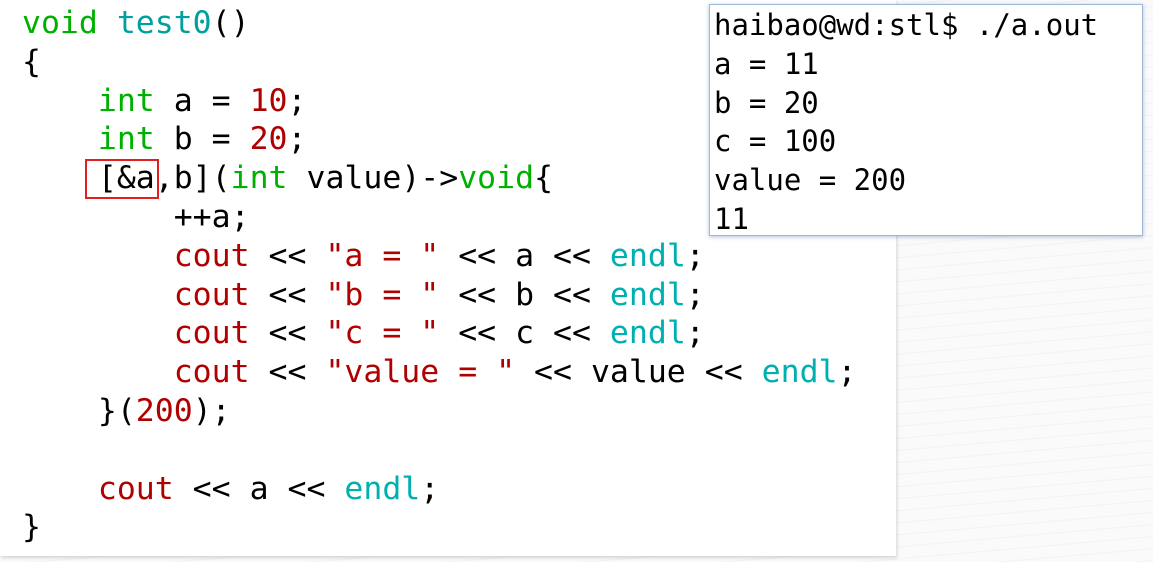 The height and width of the screenshot is (562, 1153). What do you see at coordinates (524, 333) in the screenshot?
I see `code-text: << c <<` at bounding box center [524, 333].